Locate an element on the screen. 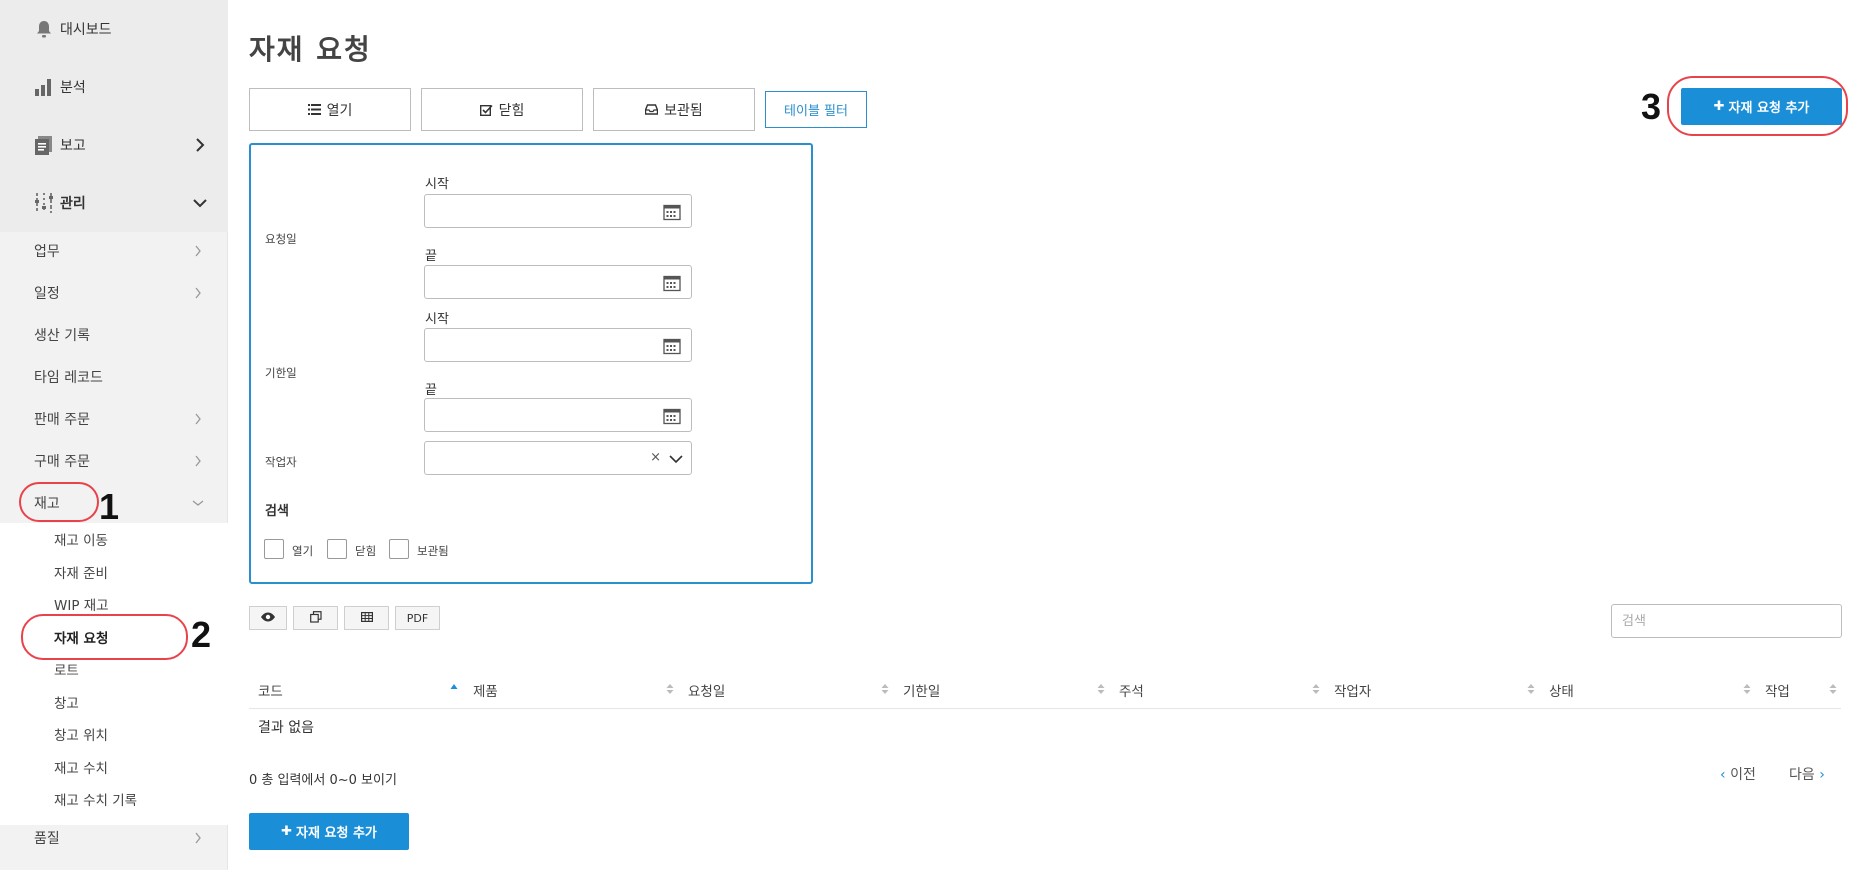  sidebar-item-label: 타임 레코드 is located at coordinates (68, 378).